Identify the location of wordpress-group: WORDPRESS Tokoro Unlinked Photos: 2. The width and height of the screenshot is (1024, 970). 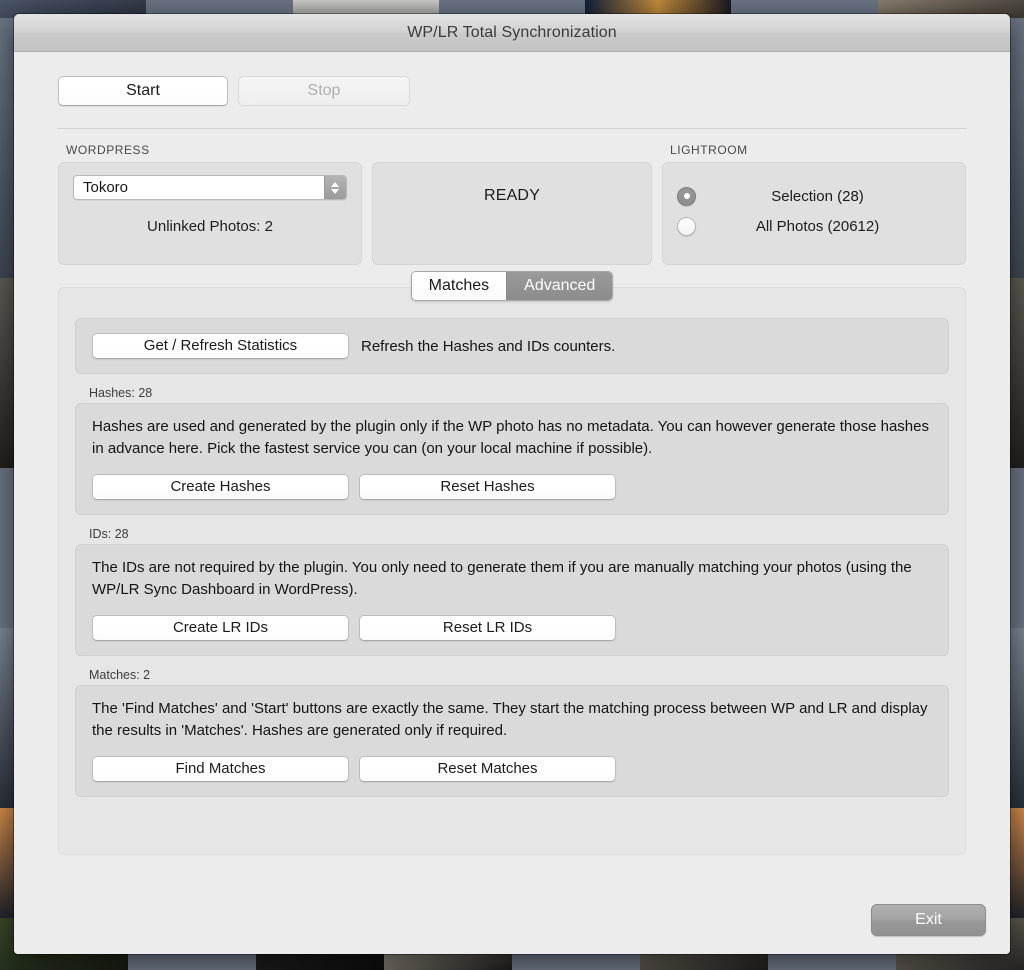
(210, 204).